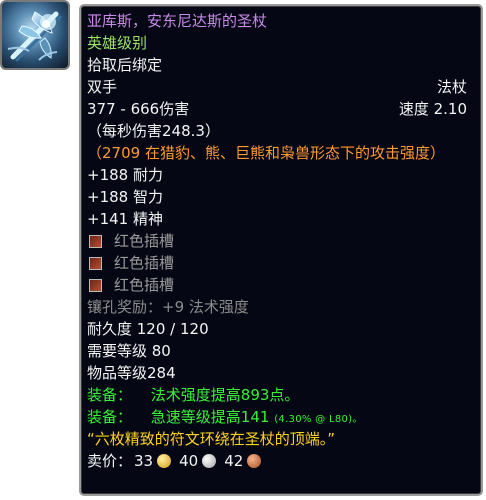  I want to click on durability: 耐久度 120 / 120, so click(148, 329).